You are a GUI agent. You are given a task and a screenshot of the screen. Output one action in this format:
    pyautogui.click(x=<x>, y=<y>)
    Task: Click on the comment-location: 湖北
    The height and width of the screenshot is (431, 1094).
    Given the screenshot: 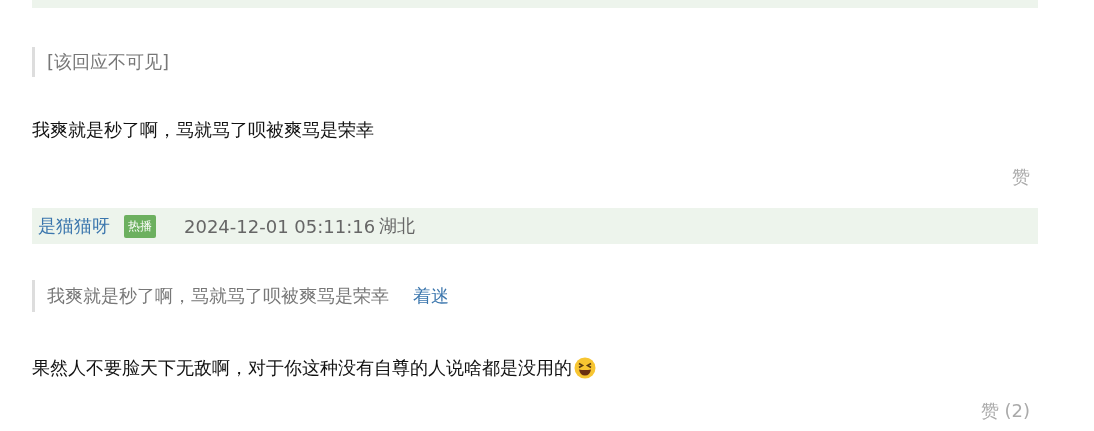 What is the action you would take?
    pyautogui.click(x=397, y=226)
    